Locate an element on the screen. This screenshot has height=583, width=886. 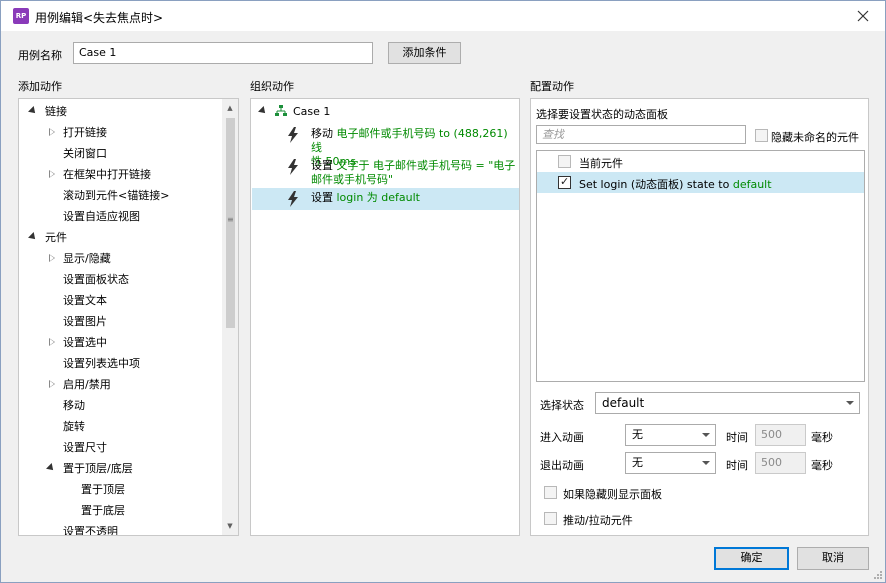
action-tree-item: 置于底层 is located at coordinates (119, 510).